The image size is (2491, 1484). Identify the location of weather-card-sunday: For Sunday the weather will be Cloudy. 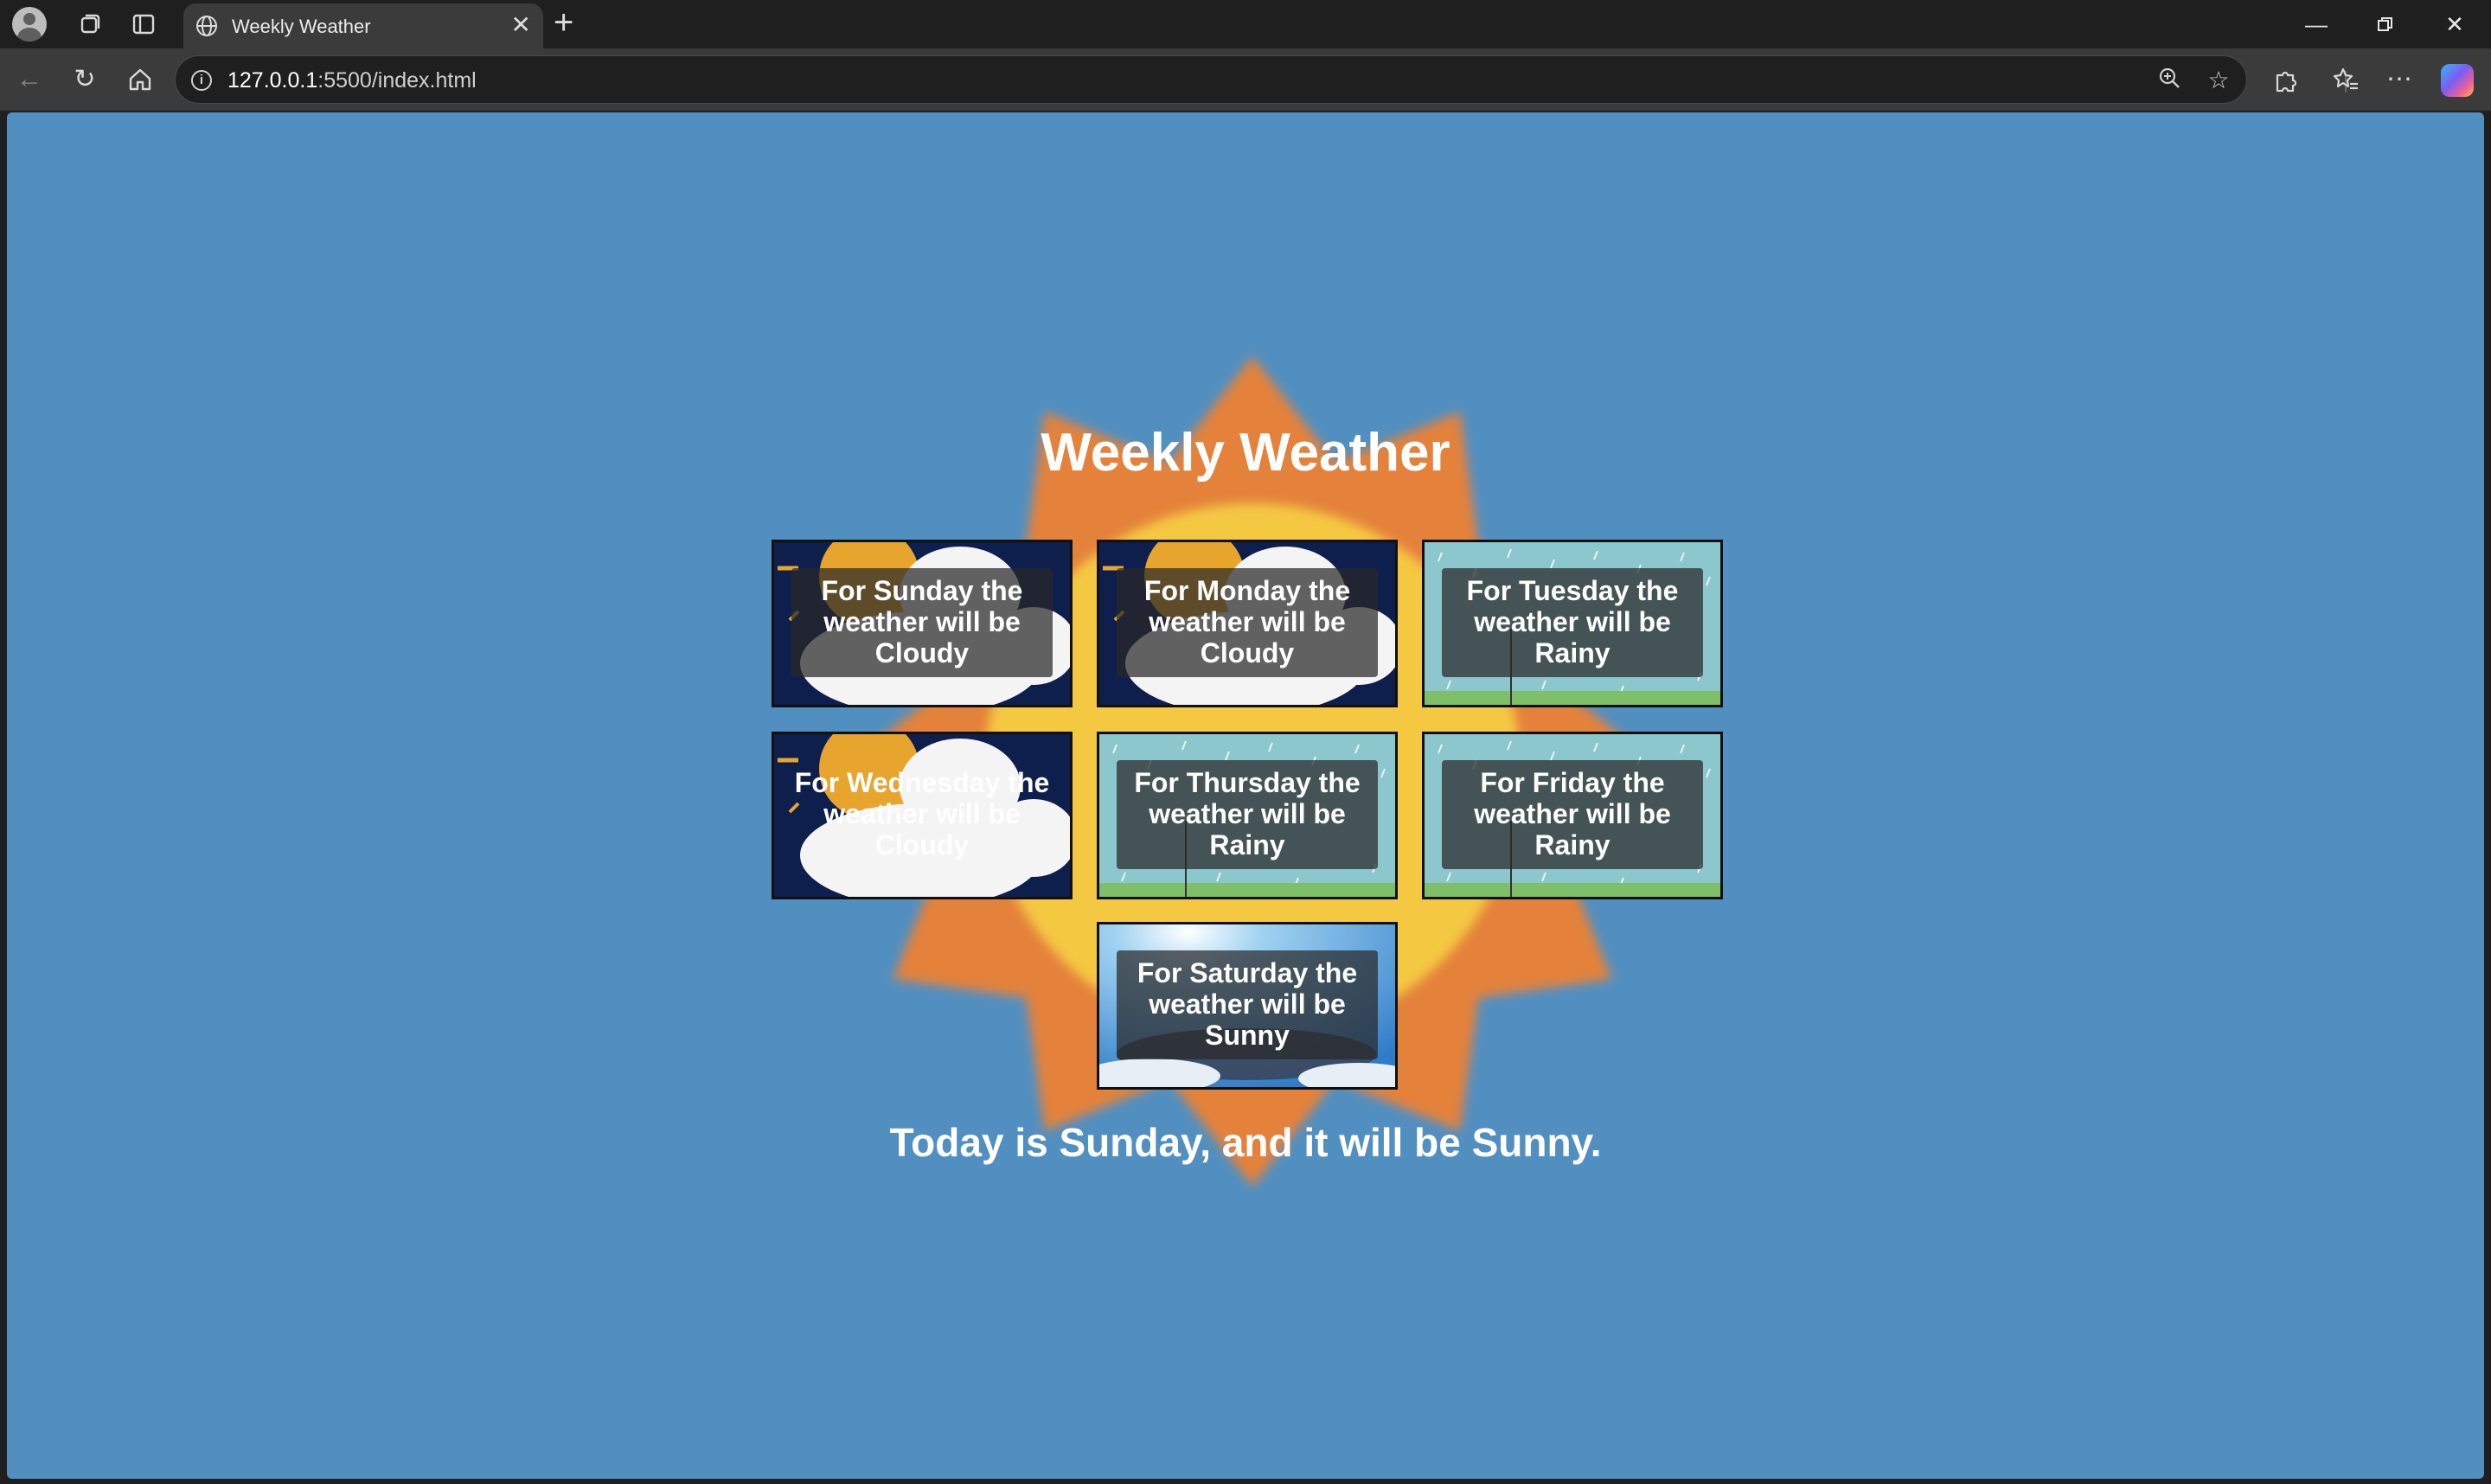
(922, 623).